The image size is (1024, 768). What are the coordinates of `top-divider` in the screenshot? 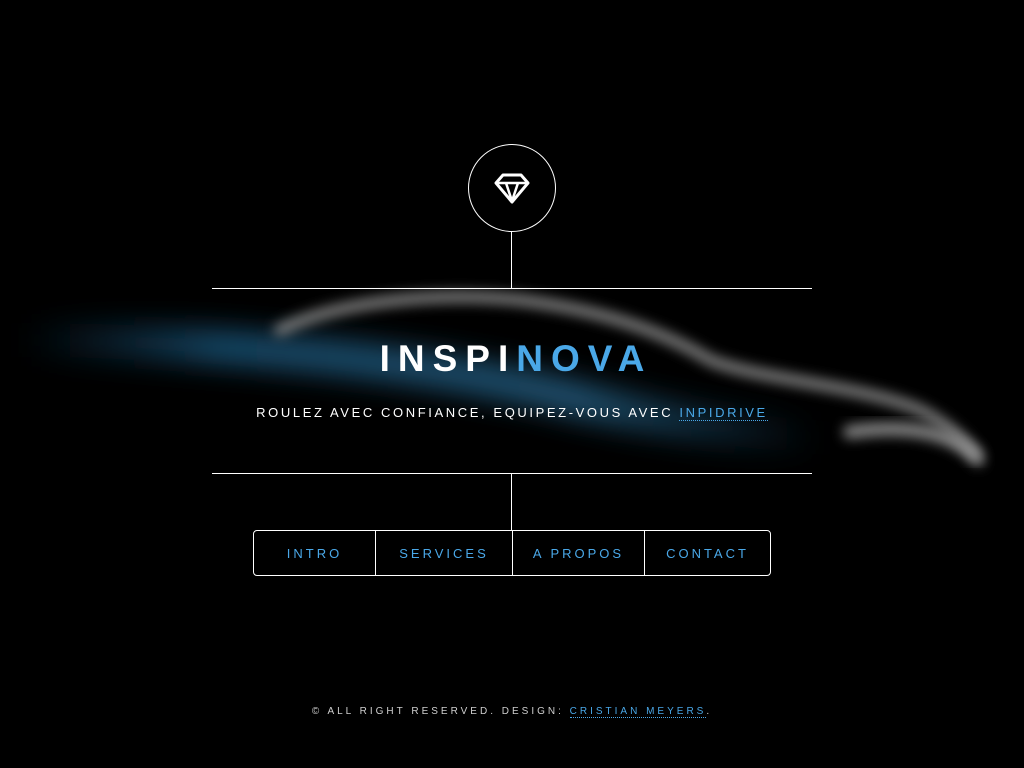 It's located at (512, 288).